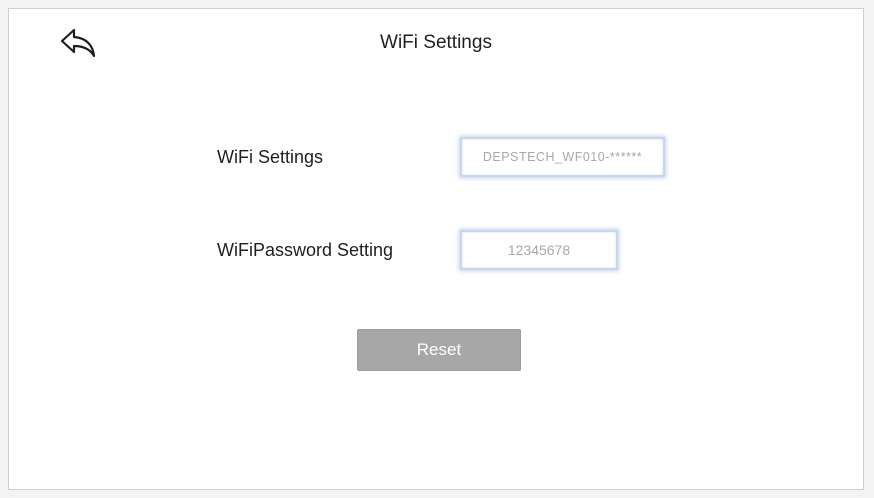 The height and width of the screenshot is (498, 874). I want to click on wifi-ssid-input, so click(562, 157).